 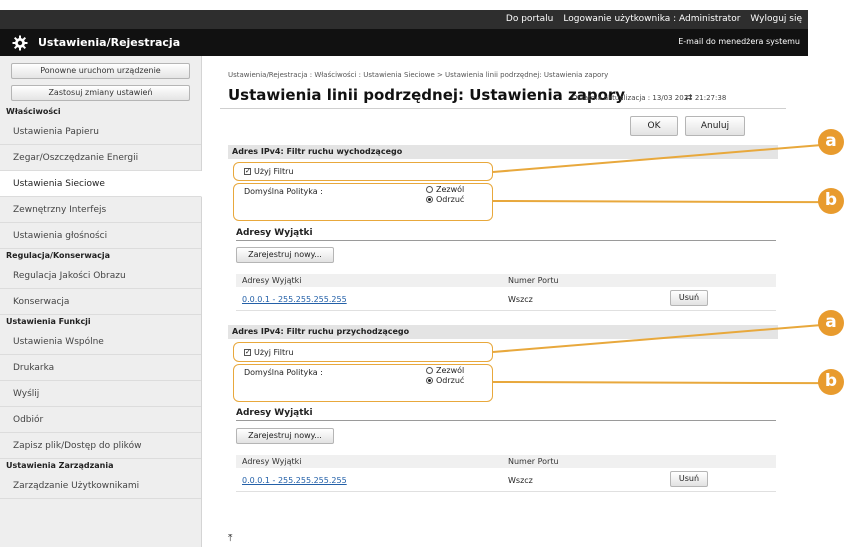 I want to click on category-properties: Właściwości, so click(x=33, y=111).